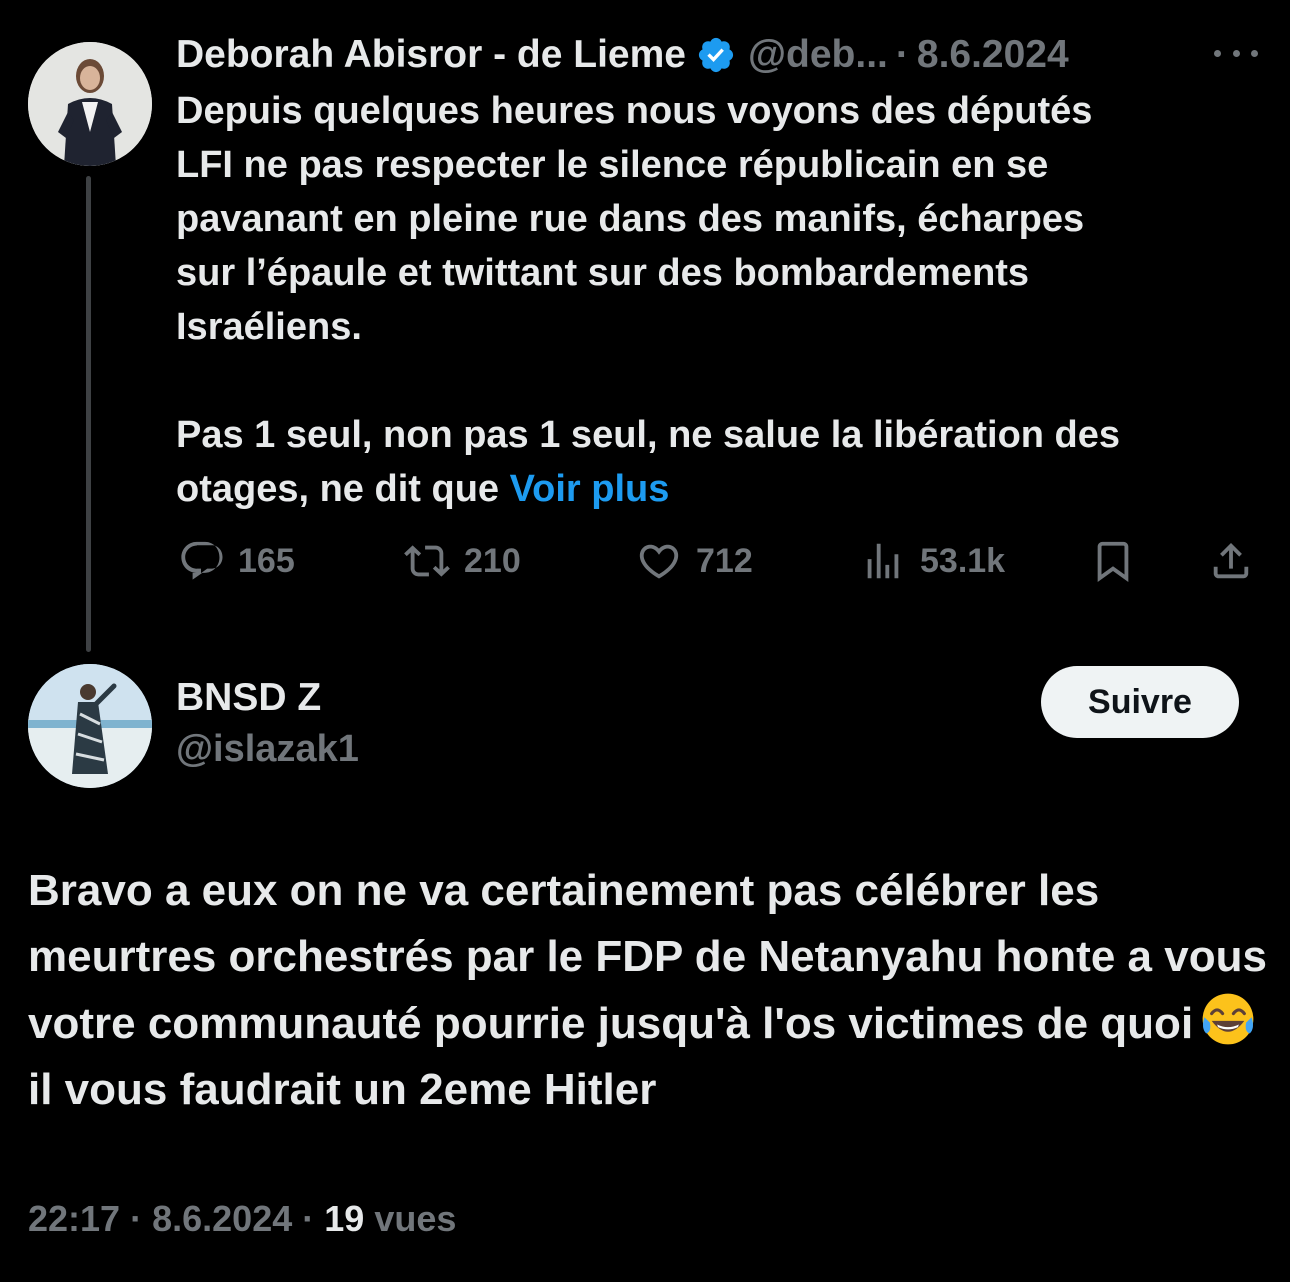 The height and width of the screenshot is (1282, 1290). What do you see at coordinates (883, 561) in the screenshot?
I see `analytics-icon` at bounding box center [883, 561].